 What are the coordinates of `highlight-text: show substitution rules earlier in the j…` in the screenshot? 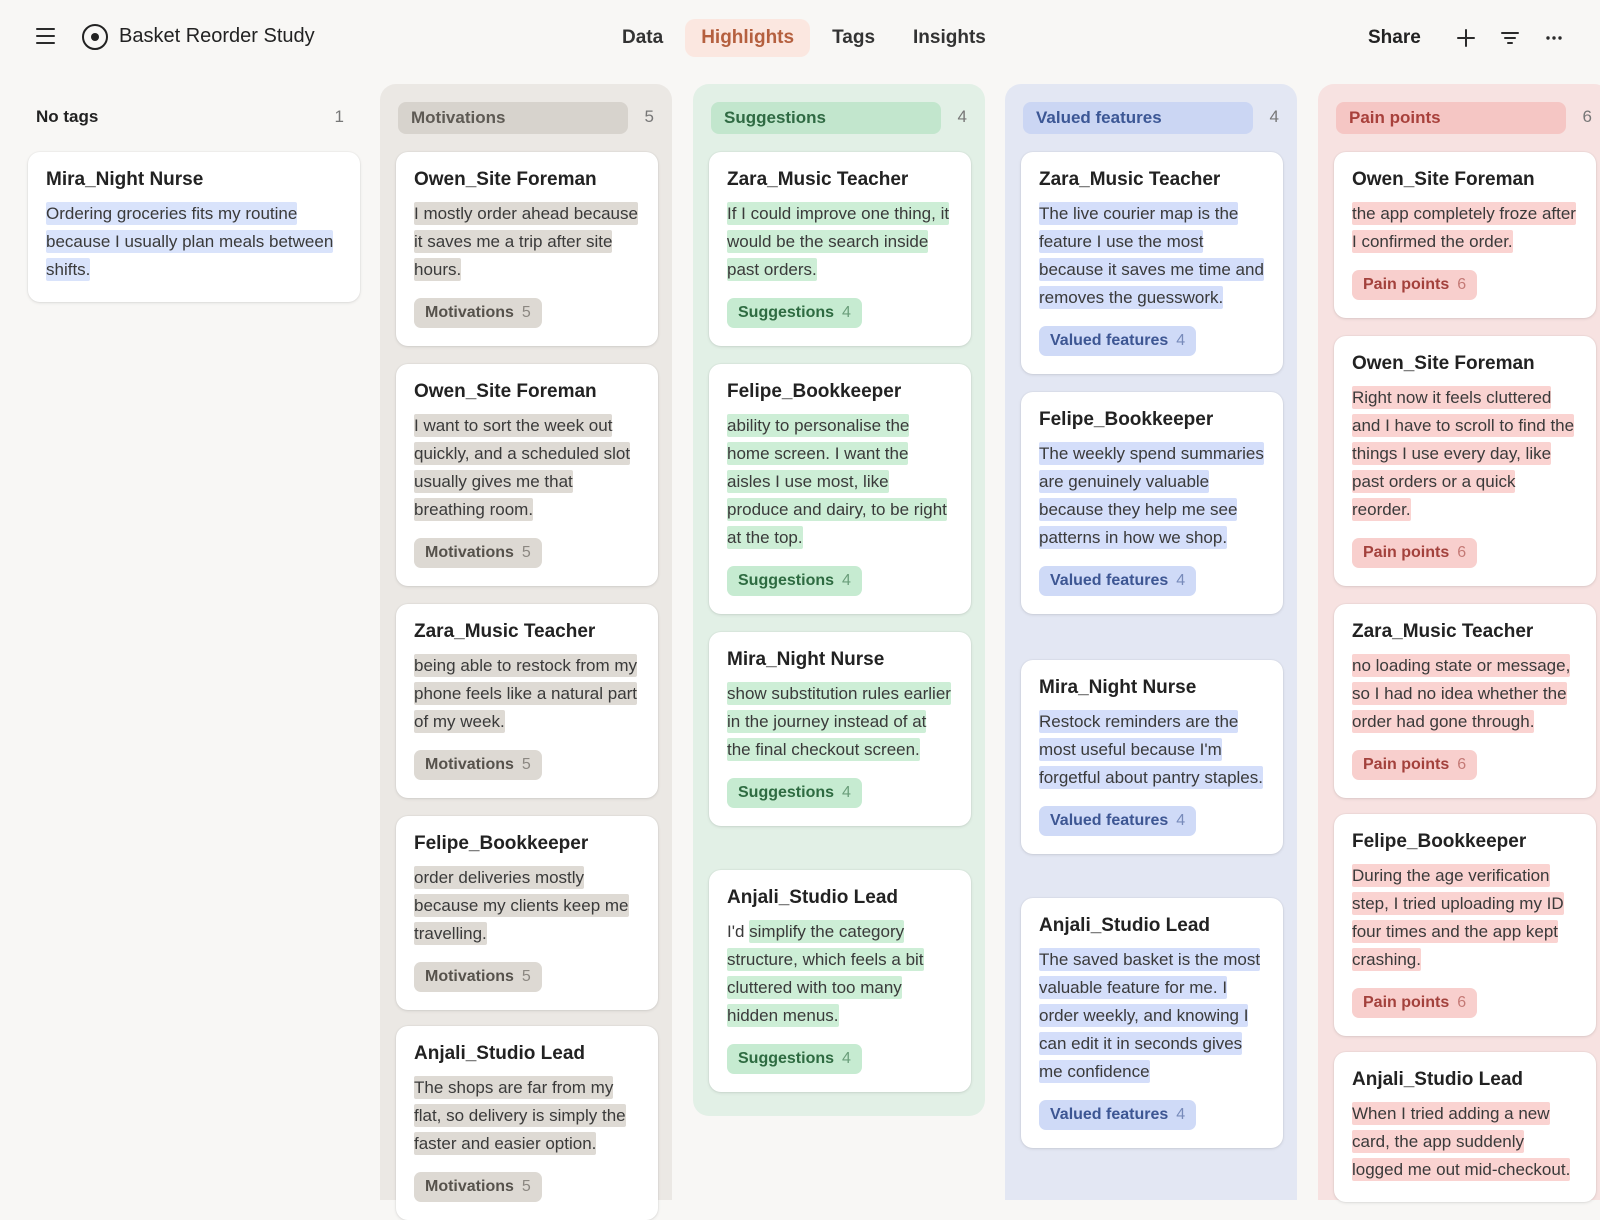 It's located at (840, 722).